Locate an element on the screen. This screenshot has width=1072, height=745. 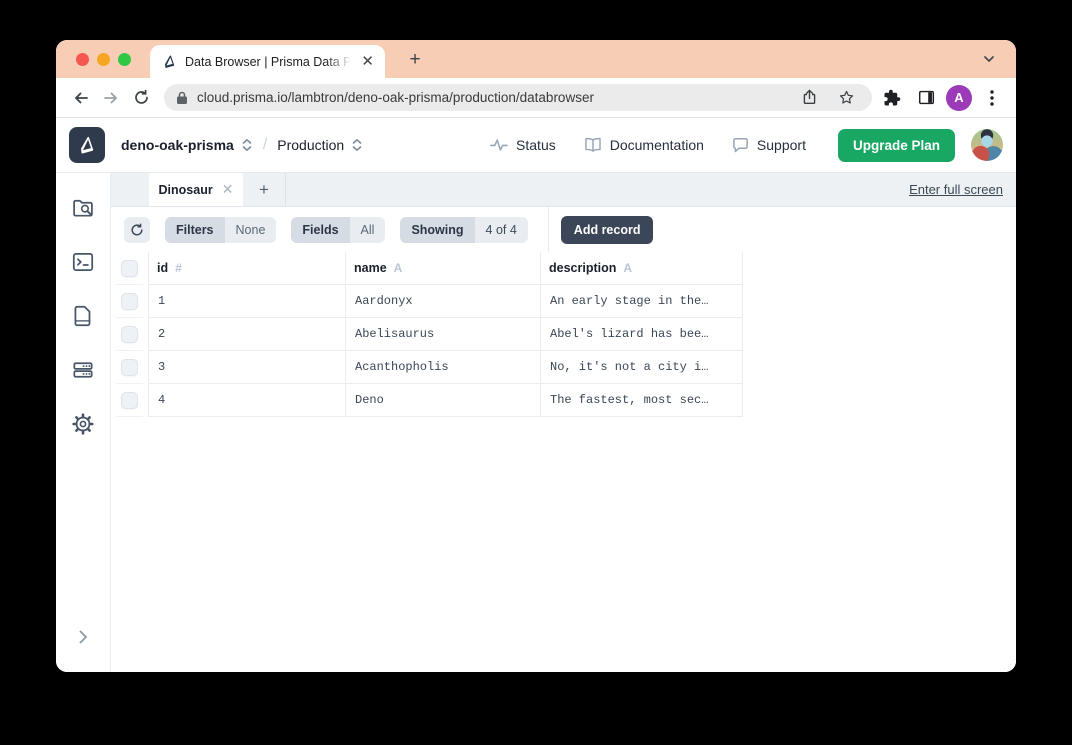
add-record-button: Add record is located at coordinates (607, 229).